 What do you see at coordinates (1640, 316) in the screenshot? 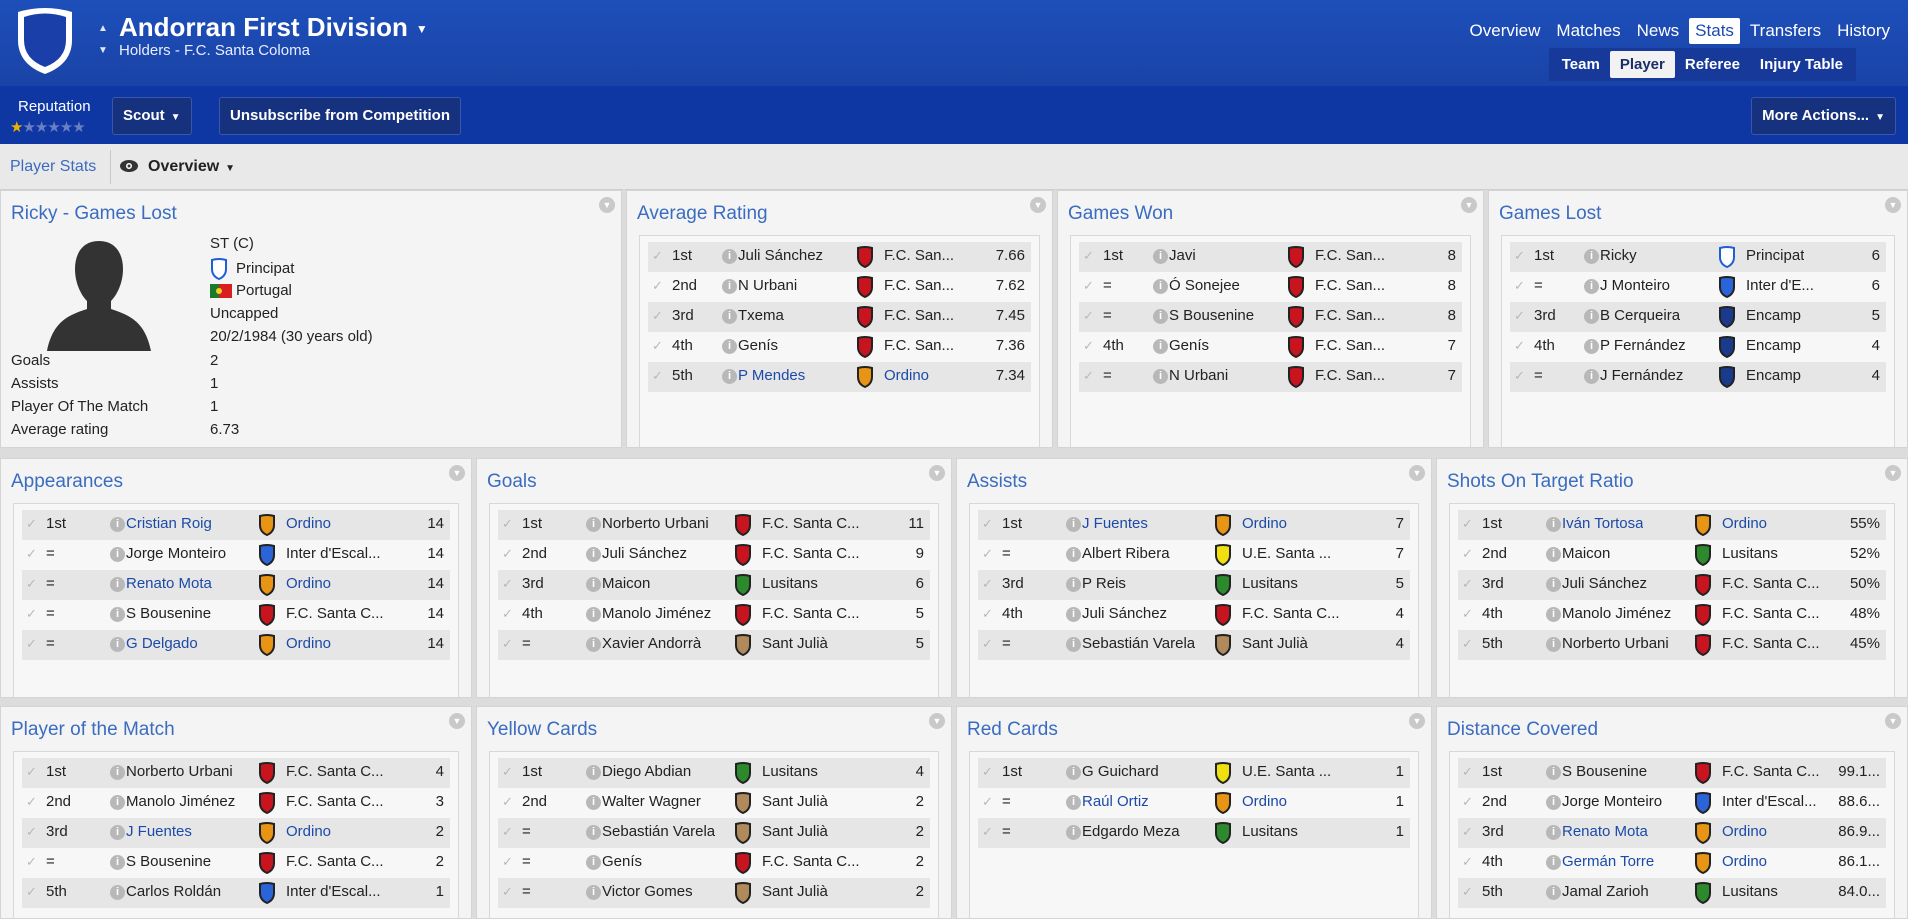
I see `player-name: B Cerqueira` at bounding box center [1640, 316].